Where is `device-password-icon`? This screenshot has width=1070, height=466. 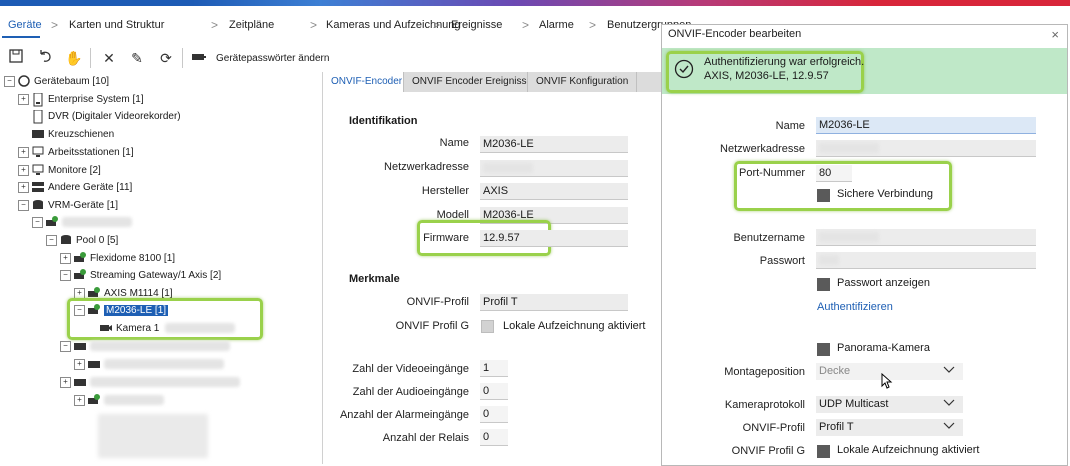
device-password-icon is located at coordinates (199, 58).